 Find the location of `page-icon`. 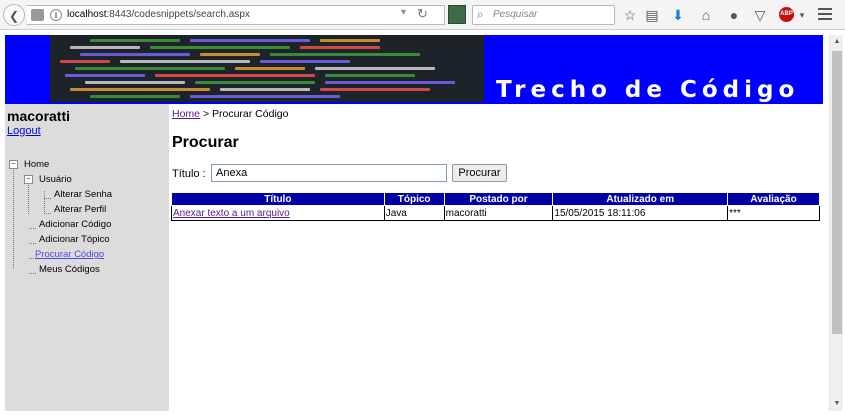

page-icon is located at coordinates (37, 15).